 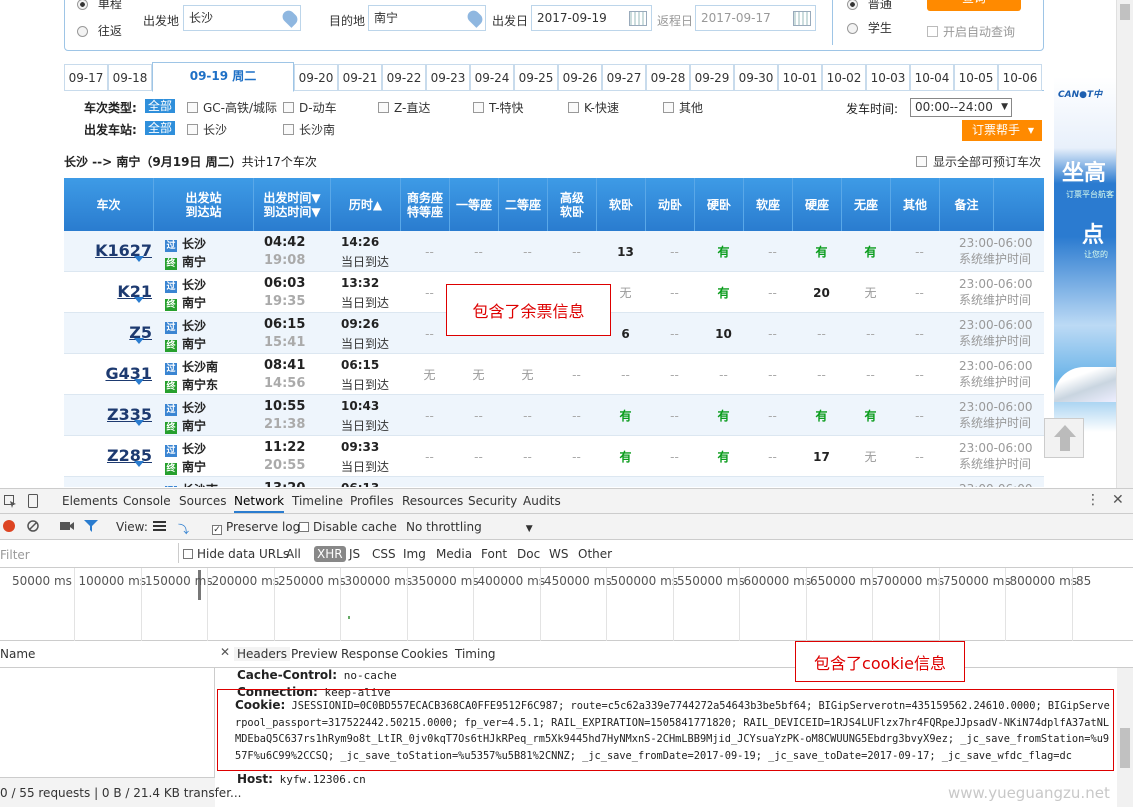 I want to click on type-filter: Other, so click(x=595, y=554).